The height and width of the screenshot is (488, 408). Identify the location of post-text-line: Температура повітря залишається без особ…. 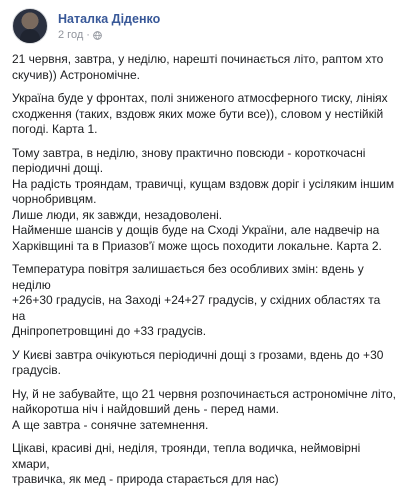
(188, 277).